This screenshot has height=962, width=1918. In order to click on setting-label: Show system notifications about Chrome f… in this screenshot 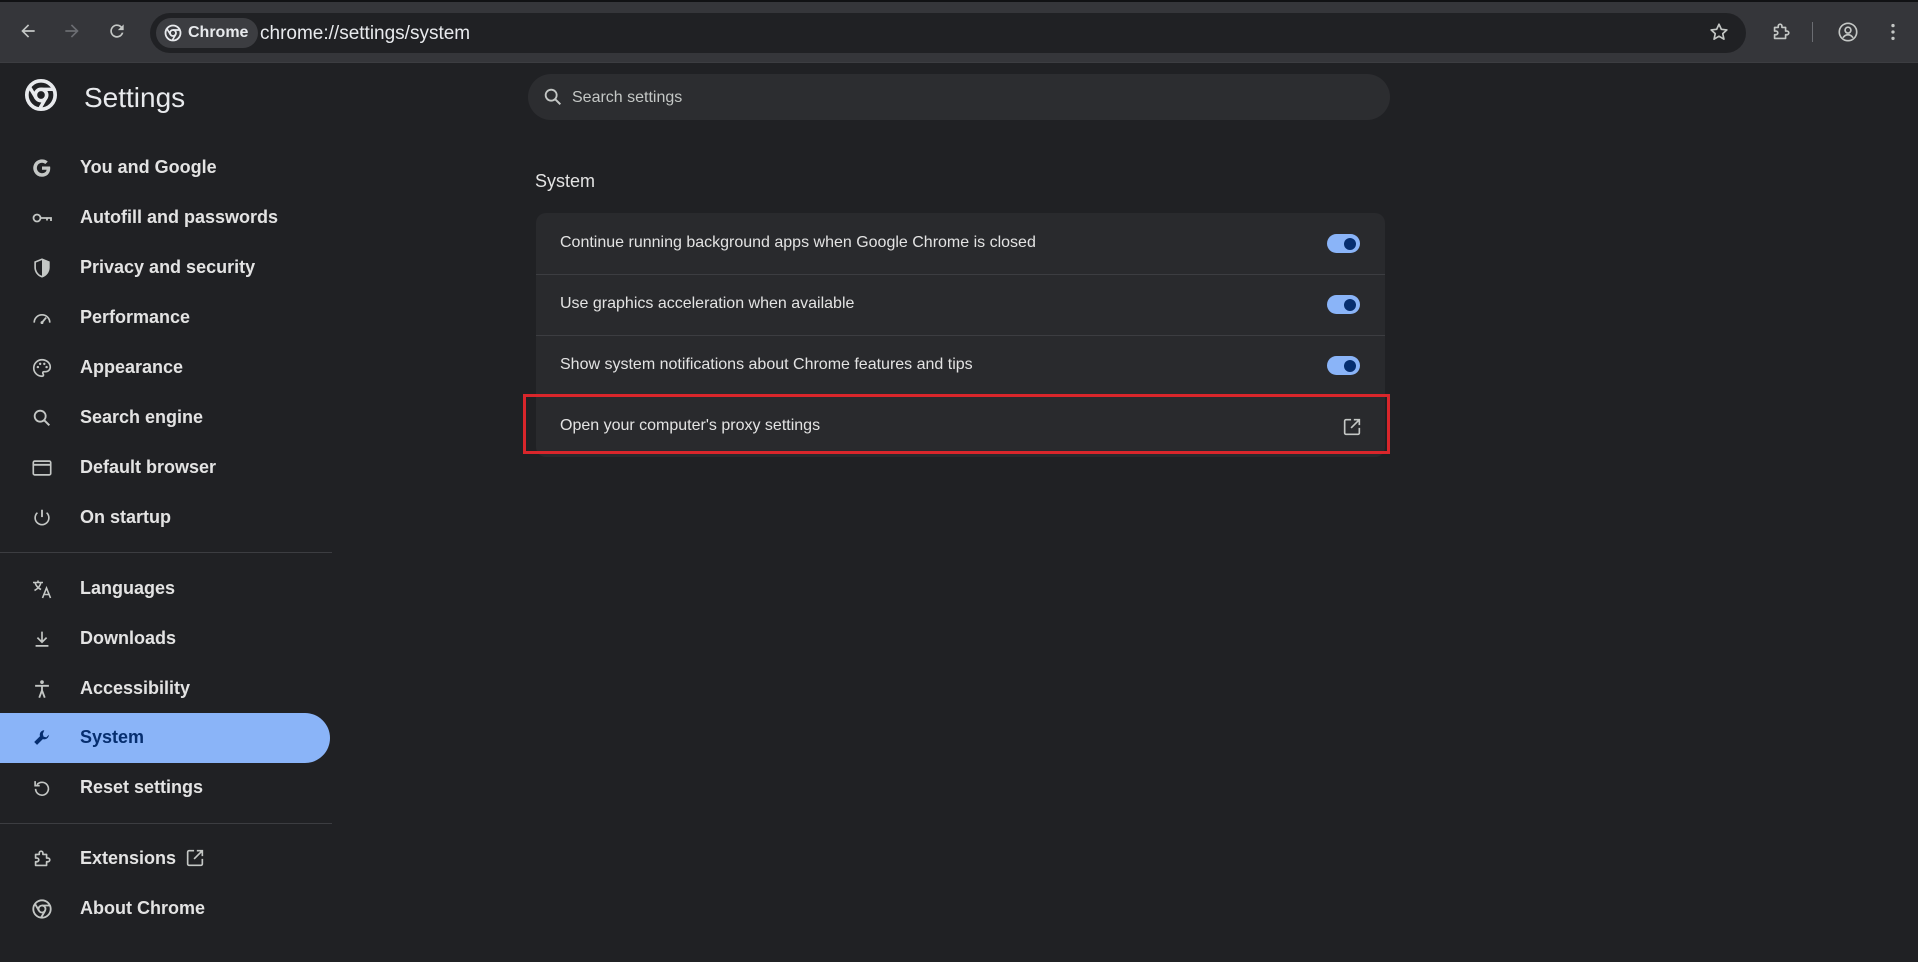, I will do `click(766, 364)`.